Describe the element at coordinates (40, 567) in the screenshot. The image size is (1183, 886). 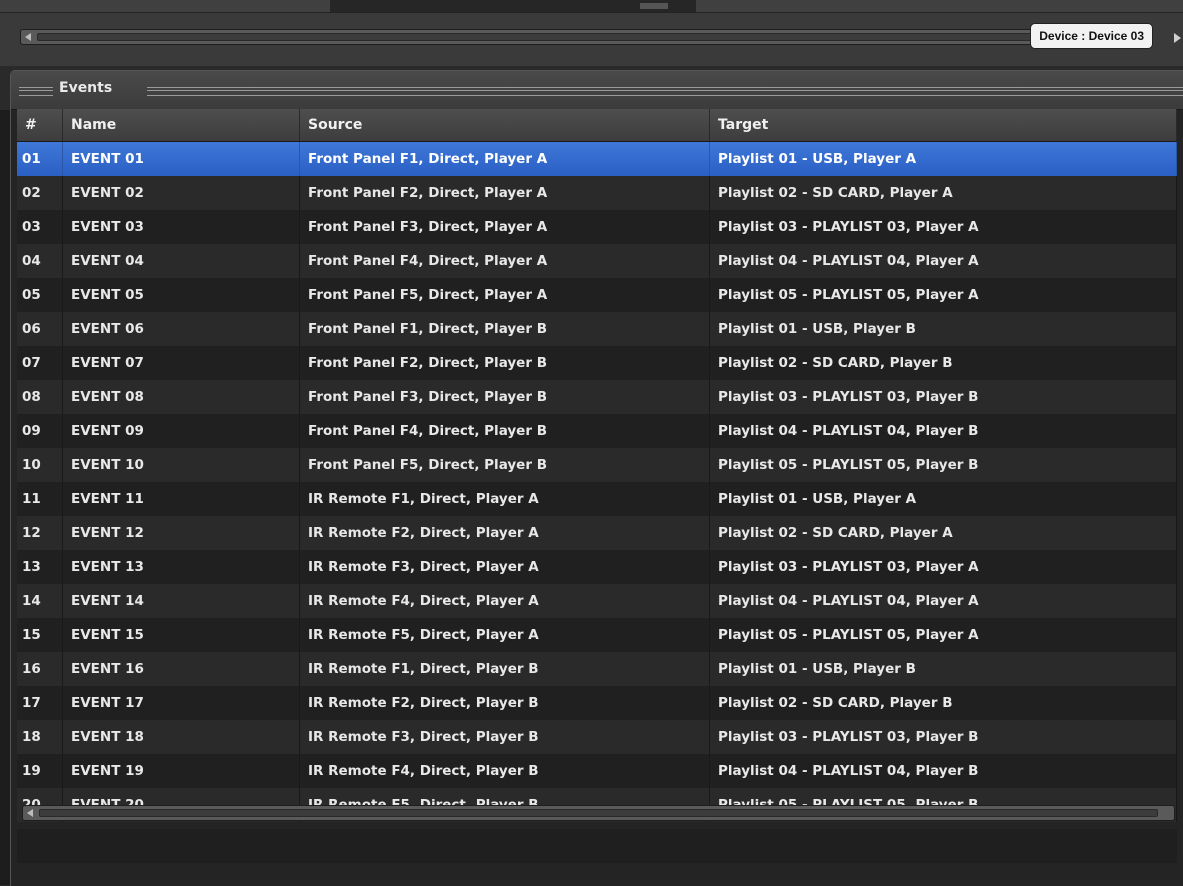
I see `cell-number: 13` at that location.